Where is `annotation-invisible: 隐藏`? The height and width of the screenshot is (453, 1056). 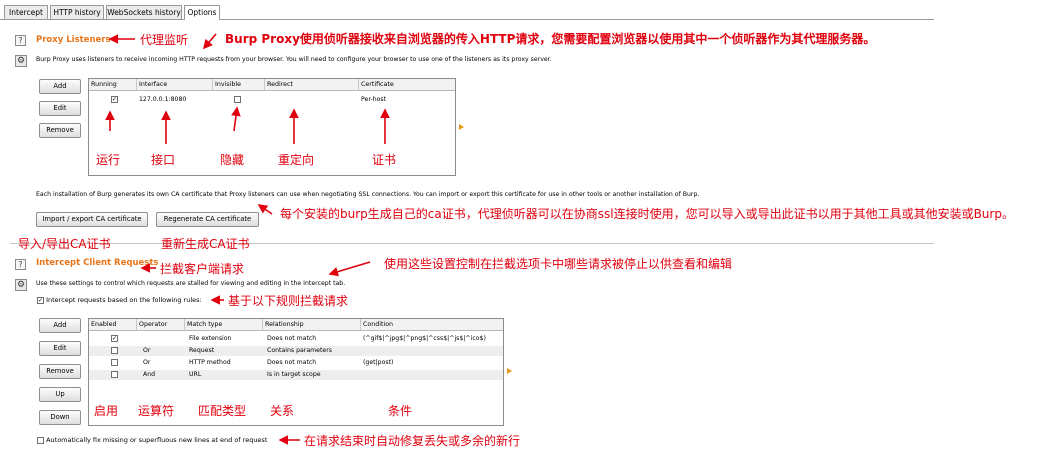
annotation-invisible: 隐藏 is located at coordinates (232, 160).